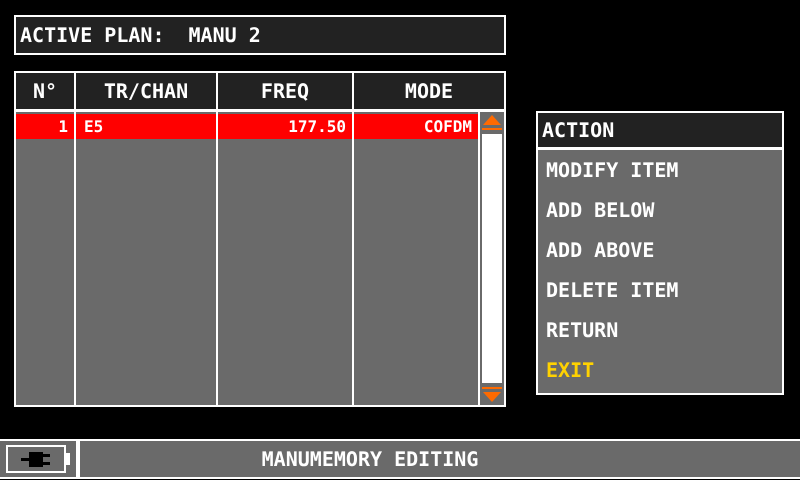  Describe the element at coordinates (660, 210) in the screenshot. I see `menu-item: ADD BELOW` at that location.